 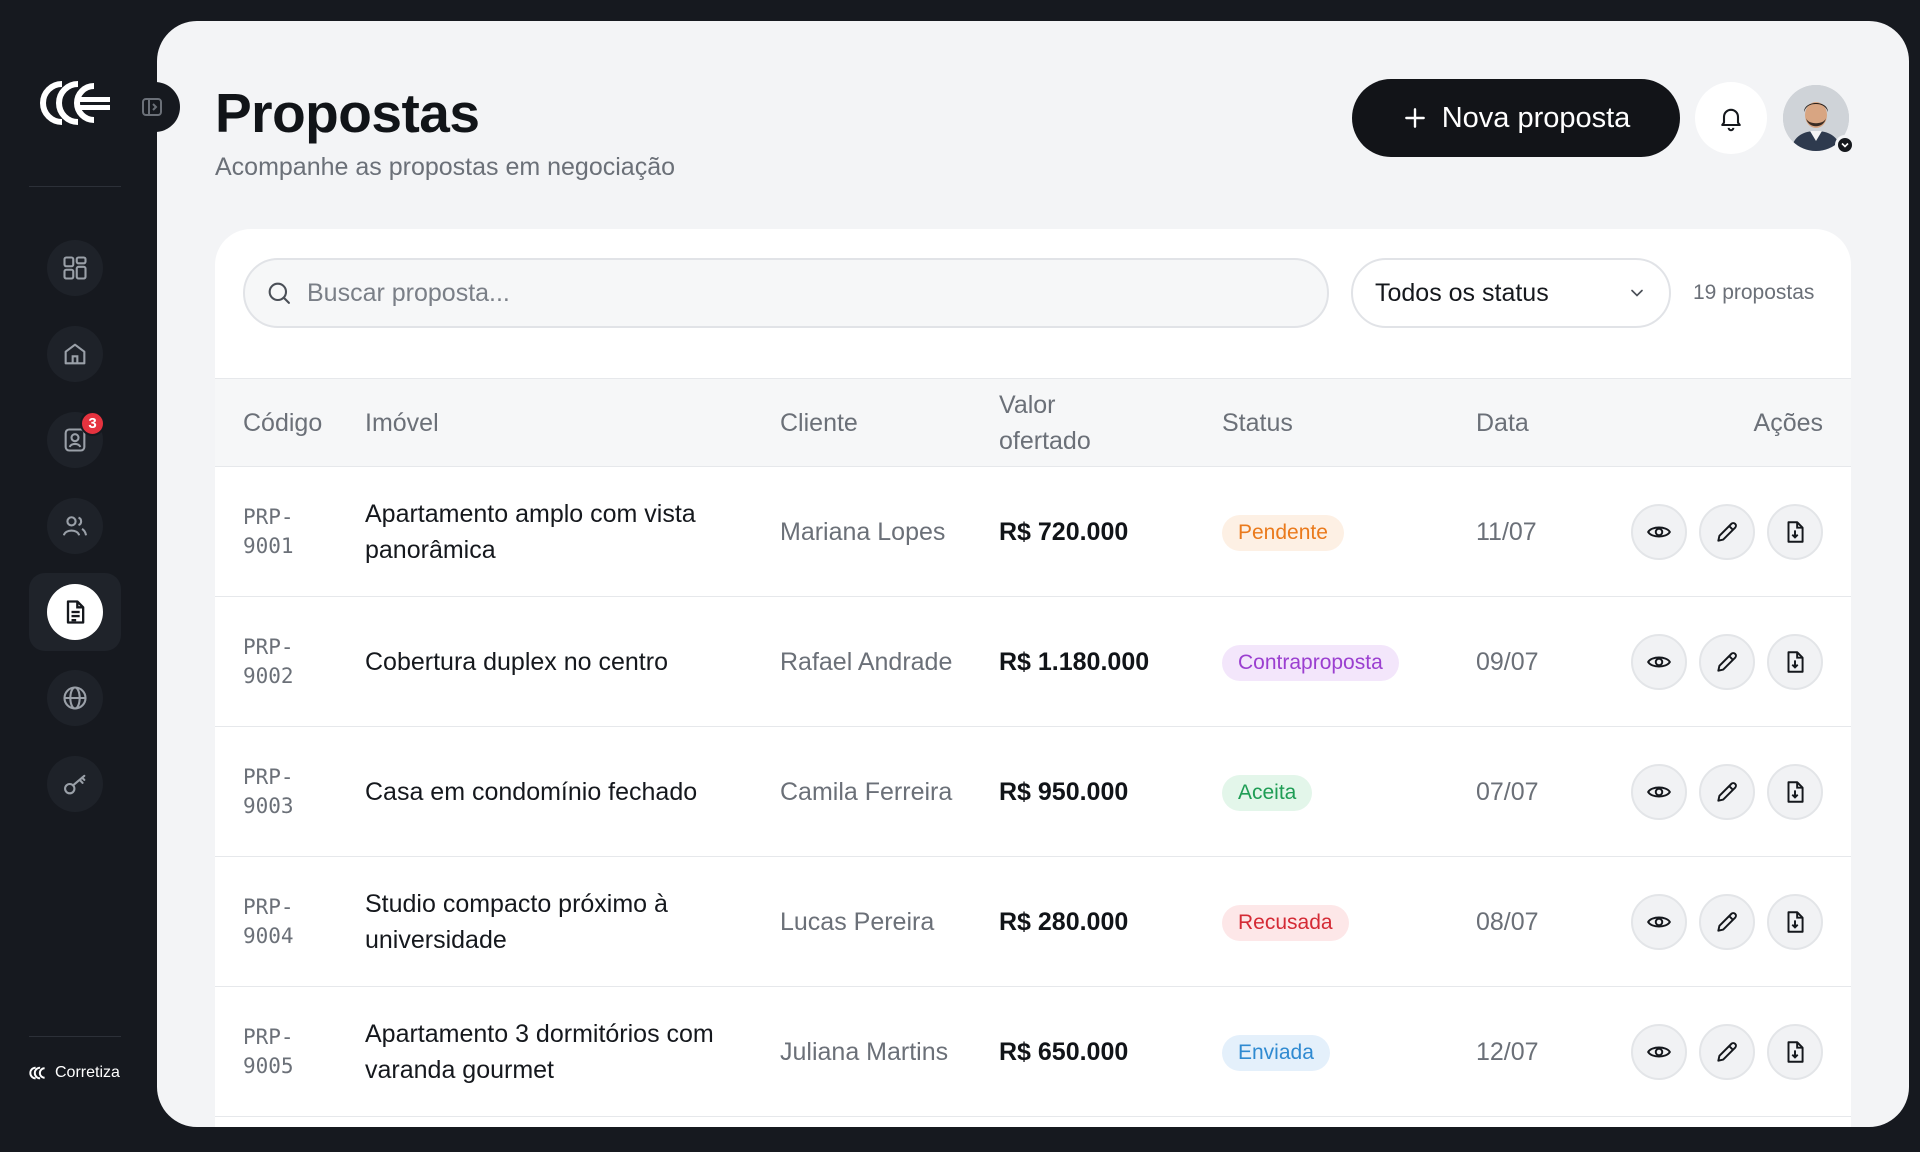 I want to click on search-field, so click(x=786, y=293).